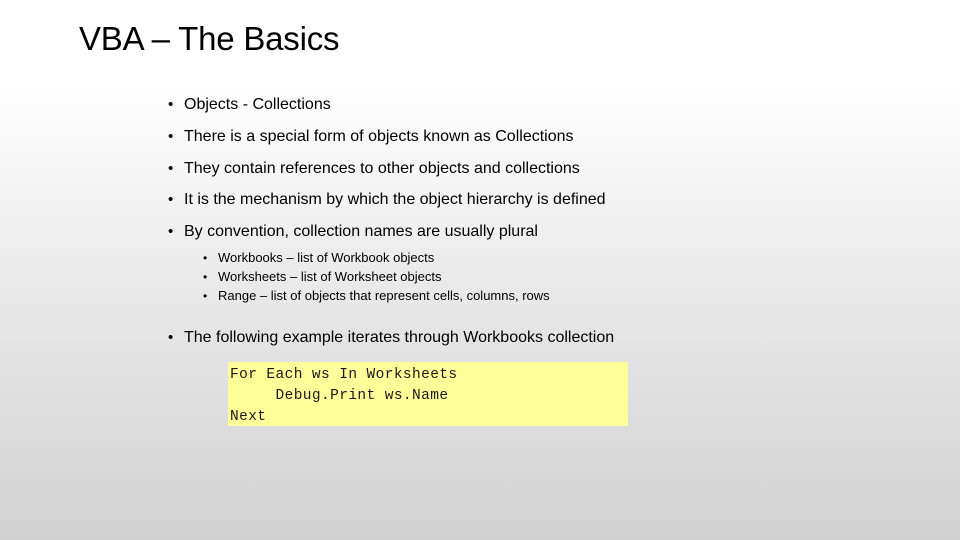  Describe the element at coordinates (553, 277) in the screenshot. I see `sub-bullet-item: • Worksheets – list of Worksheet objects` at that location.